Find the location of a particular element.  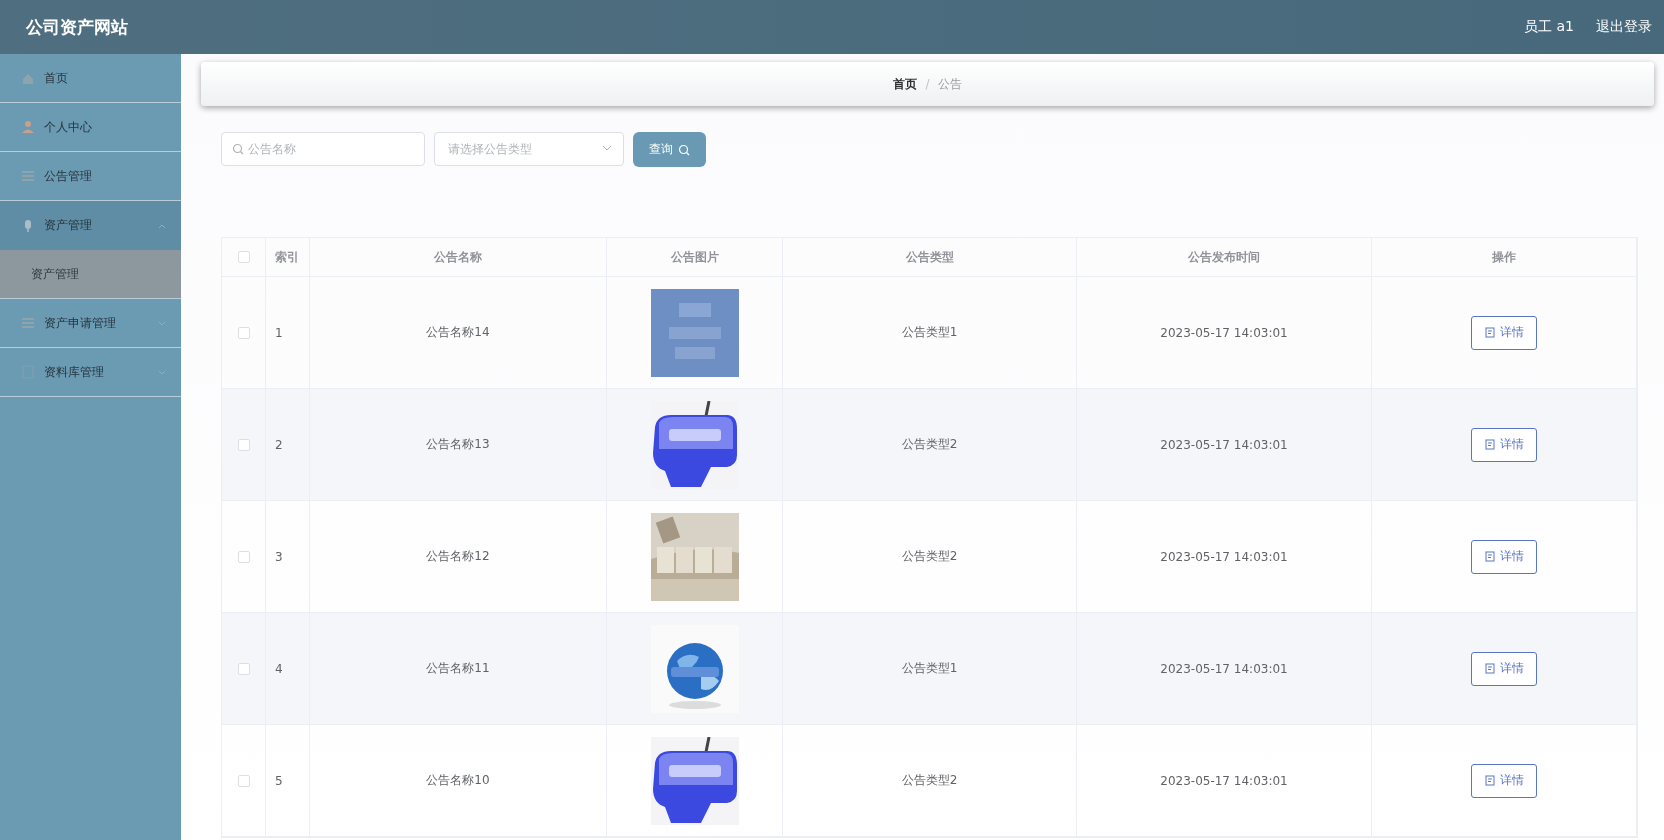

chevron-icon is located at coordinates (607, 148).